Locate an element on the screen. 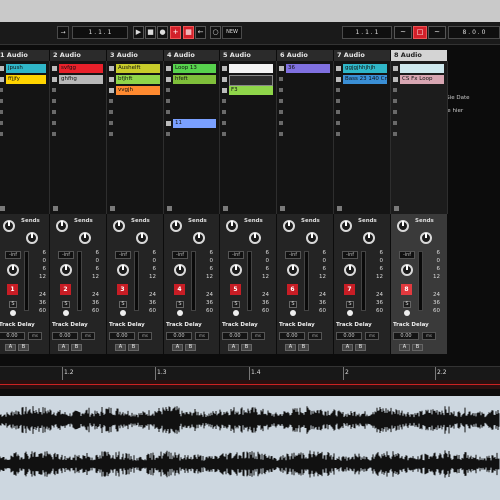 The image size is (500, 500). clip-slot: 36 is located at coordinates (305, 68).